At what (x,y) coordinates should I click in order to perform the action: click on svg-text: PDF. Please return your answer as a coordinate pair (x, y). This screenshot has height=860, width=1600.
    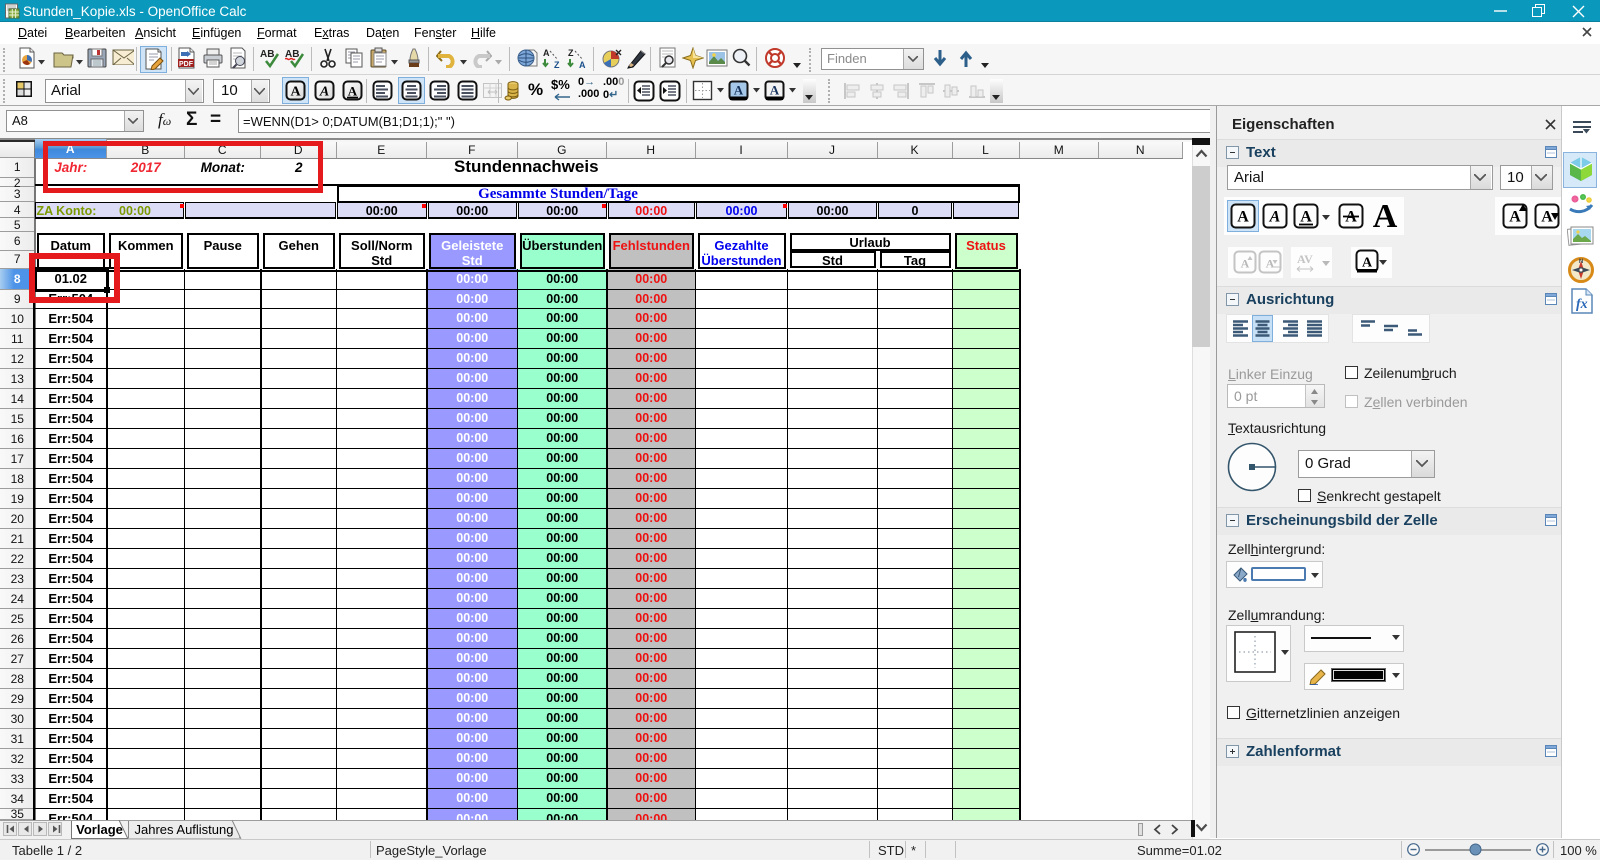
    Looking at the image, I should click on (186, 64).